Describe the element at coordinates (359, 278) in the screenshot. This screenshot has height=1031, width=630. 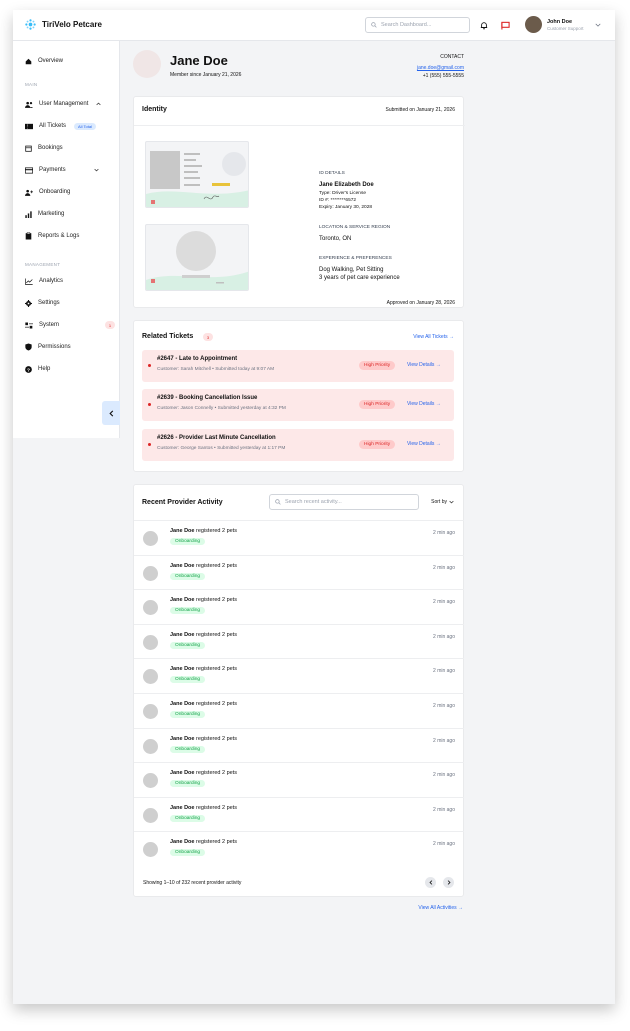
I see `experience-value: 3 years of pet care experience` at that location.